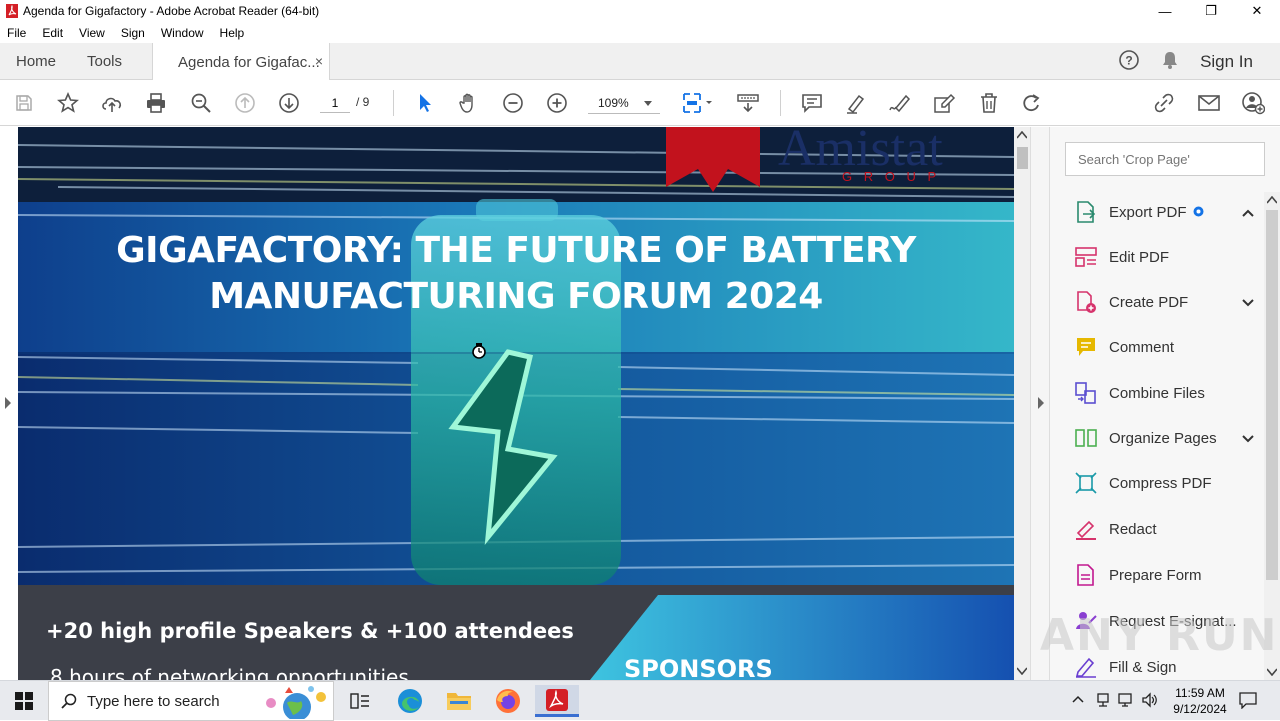  I want to click on menu-bar: File Edit View Sign Window Help, so click(640, 32).